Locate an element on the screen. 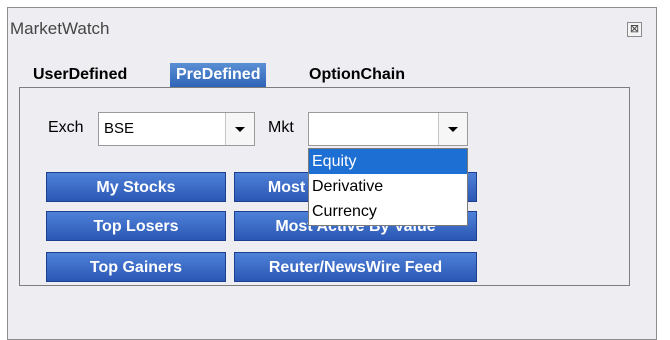 The image size is (670, 340). exch-dropdown-button is located at coordinates (239, 129).